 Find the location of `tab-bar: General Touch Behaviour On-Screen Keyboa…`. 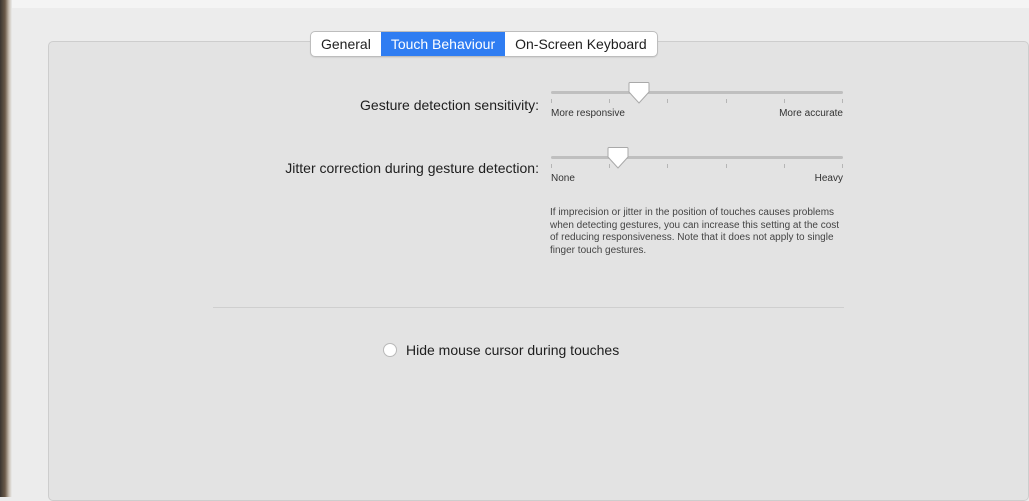

tab-bar: General Touch Behaviour On-Screen Keyboa… is located at coordinates (484, 44).